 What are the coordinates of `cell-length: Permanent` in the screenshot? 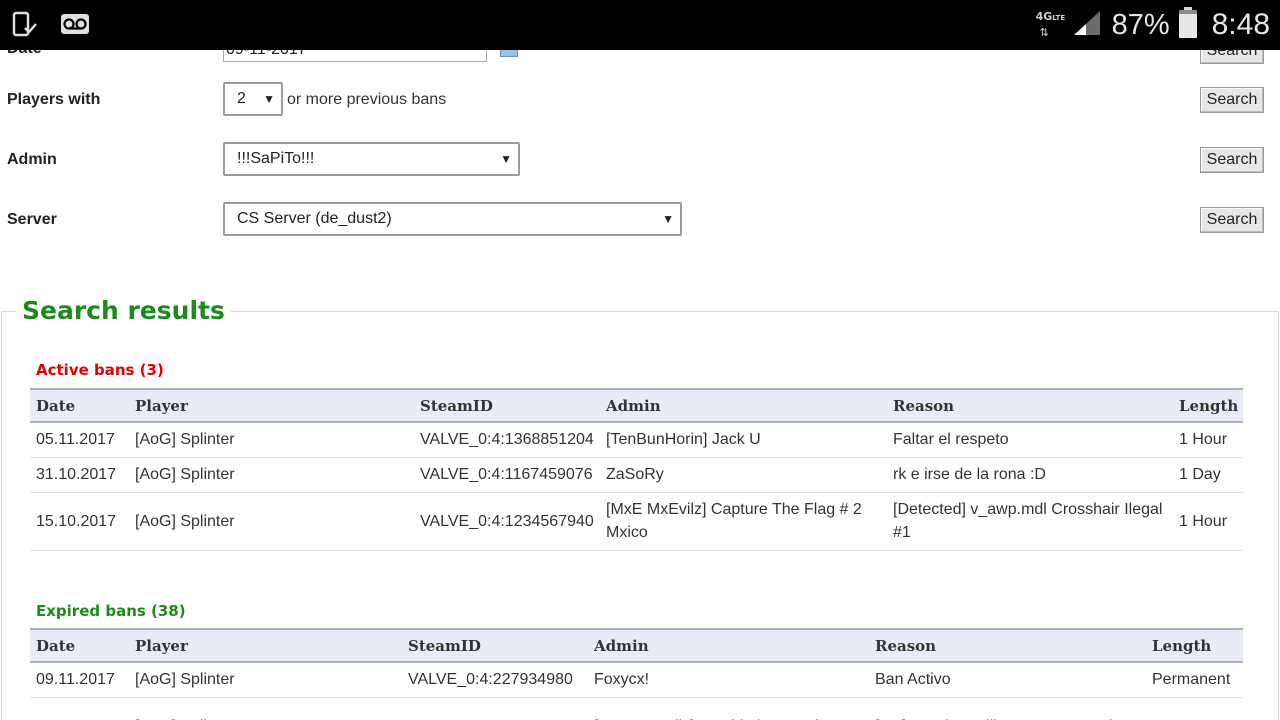 It's located at (1194, 680).